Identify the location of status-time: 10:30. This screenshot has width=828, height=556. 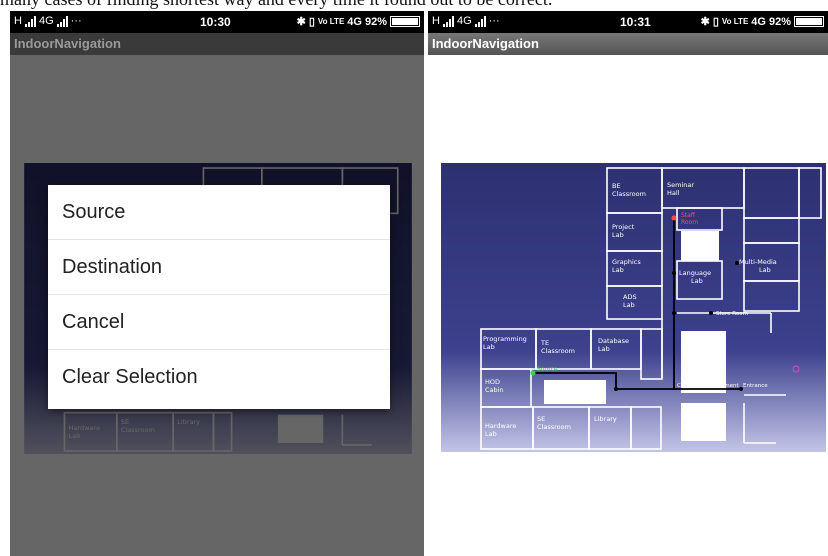
(215, 22).